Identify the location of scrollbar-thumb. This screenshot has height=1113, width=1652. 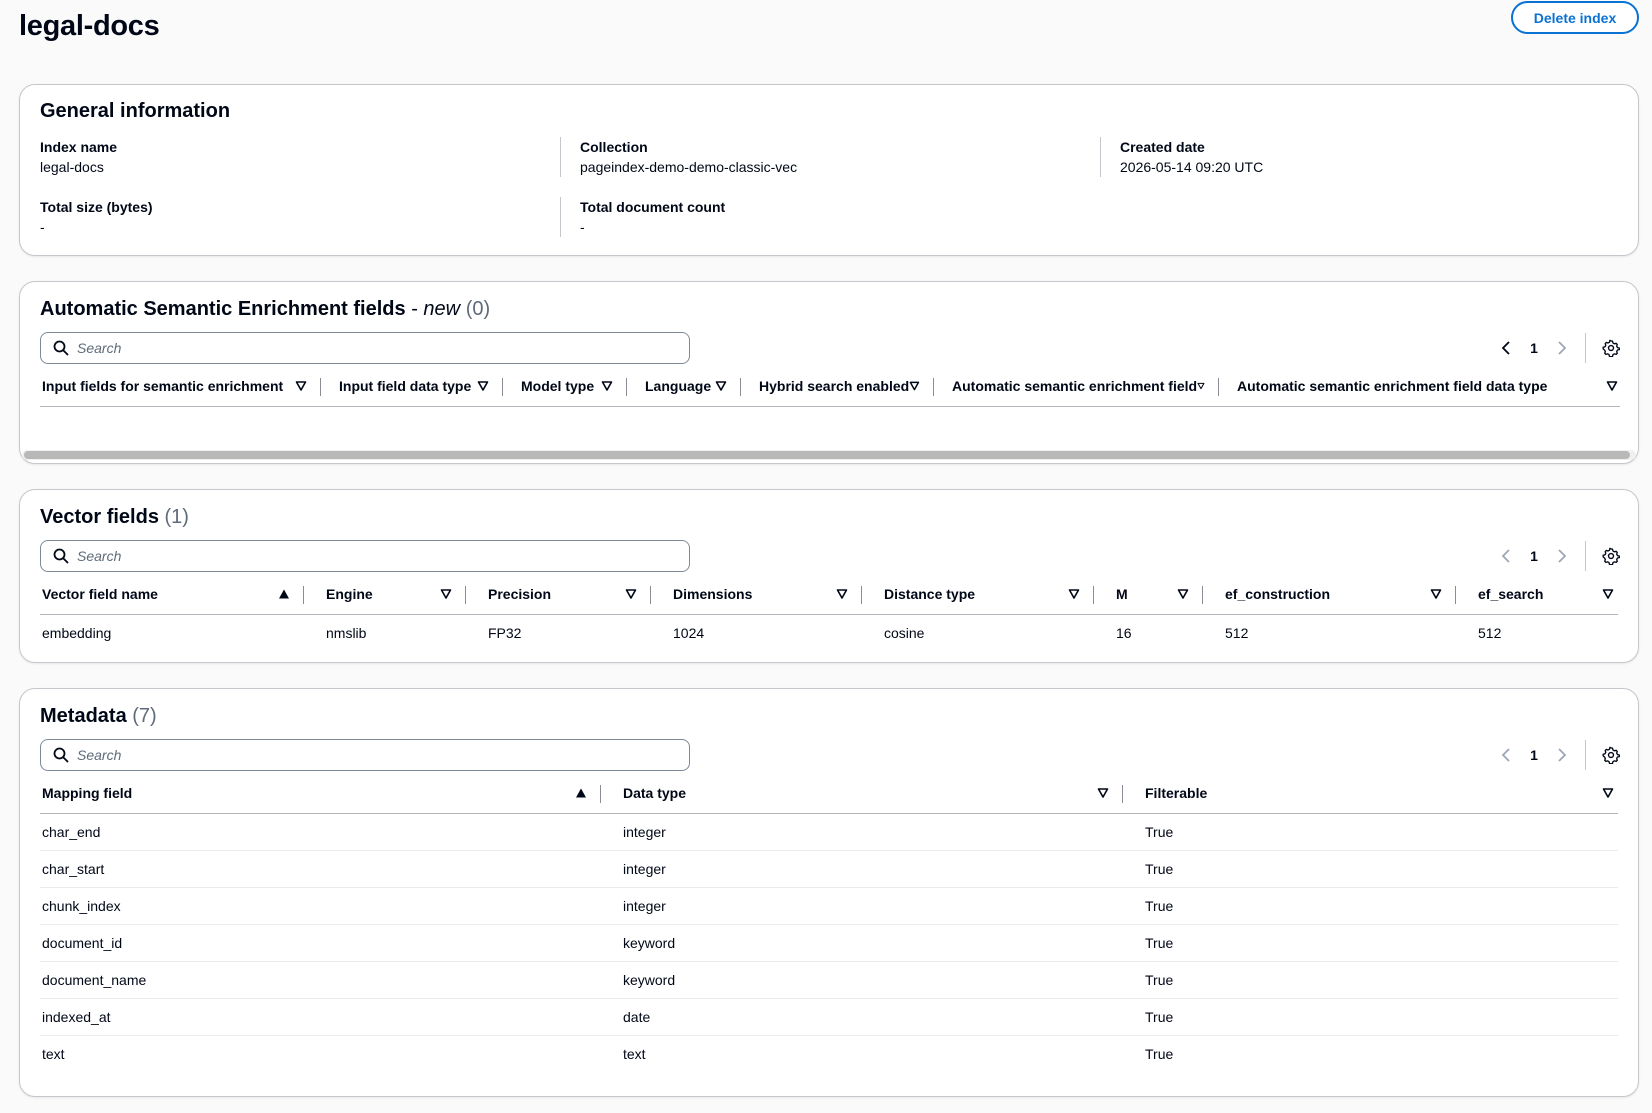
(827, 455).